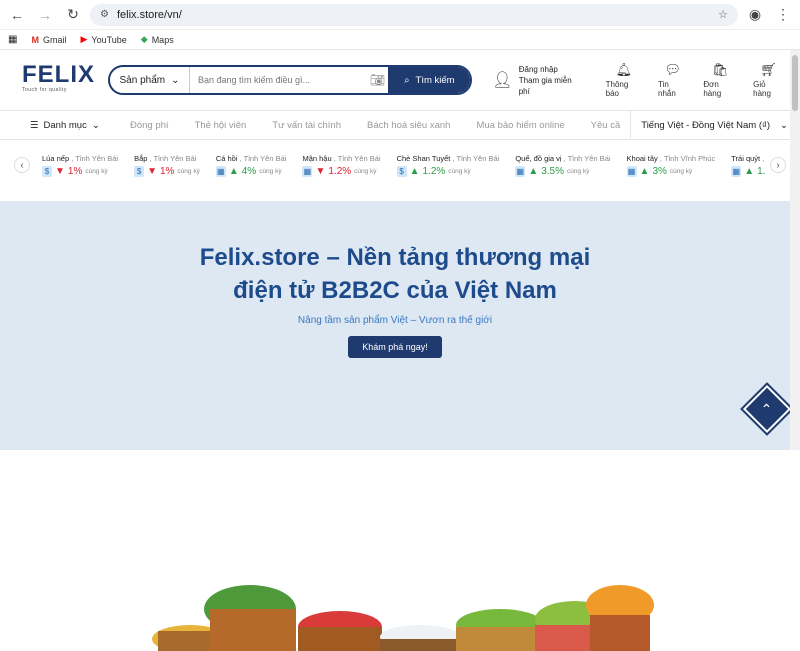 The height and width of the screenshot is (651, 800). Describe the element at coordinates (150, 80) in the screenshot. I see `search-category-select: Sản phẩm ⌄` at that location.